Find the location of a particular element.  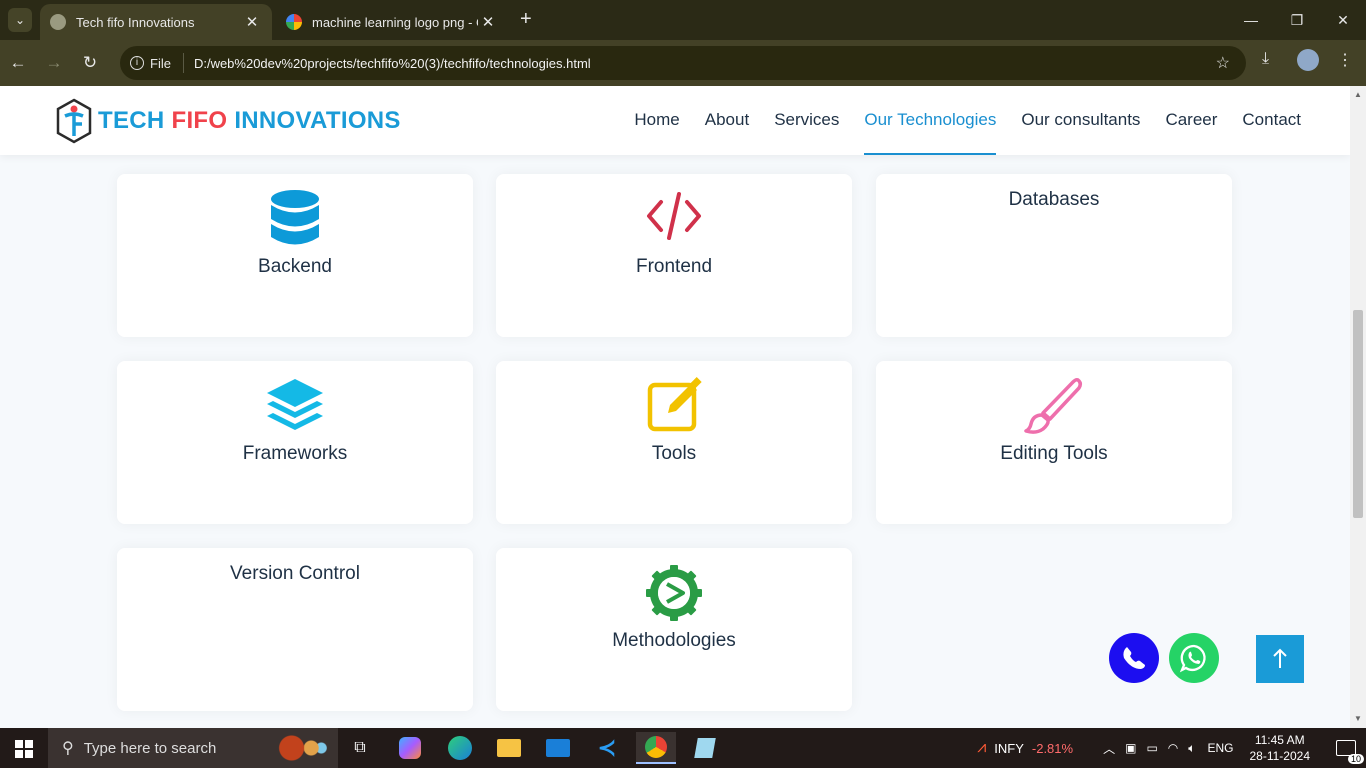

scrollbar-thumb is located at coordinates (1358, 414).